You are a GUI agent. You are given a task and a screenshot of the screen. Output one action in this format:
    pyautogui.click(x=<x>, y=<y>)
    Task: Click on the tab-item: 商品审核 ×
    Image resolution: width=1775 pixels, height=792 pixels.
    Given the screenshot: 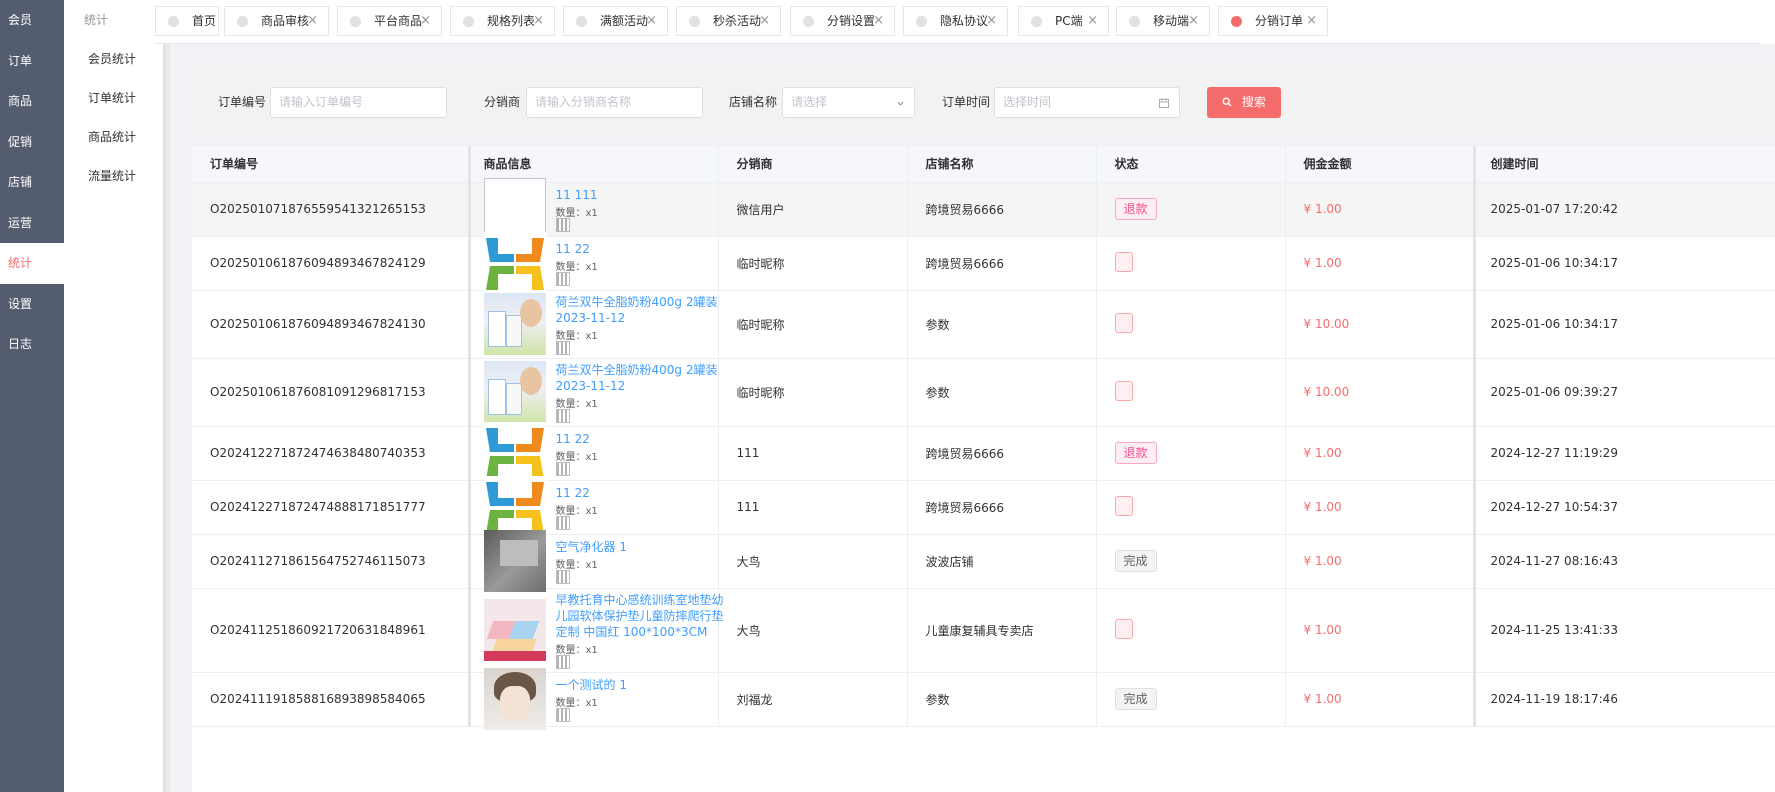 What is the action you would take?
    pyautogui.click(x=276, y=21)
    